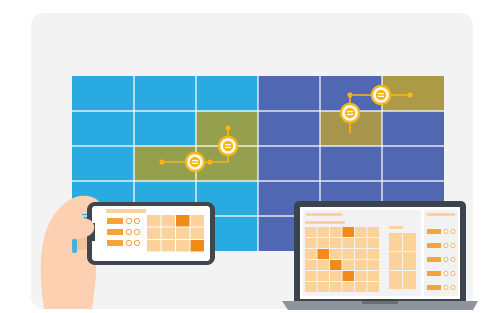 This screenshot has width=490, height=313. Describe the element at coordinates (441, 214) in the screenshot. I see `laptop-sidebar-header` at that location.